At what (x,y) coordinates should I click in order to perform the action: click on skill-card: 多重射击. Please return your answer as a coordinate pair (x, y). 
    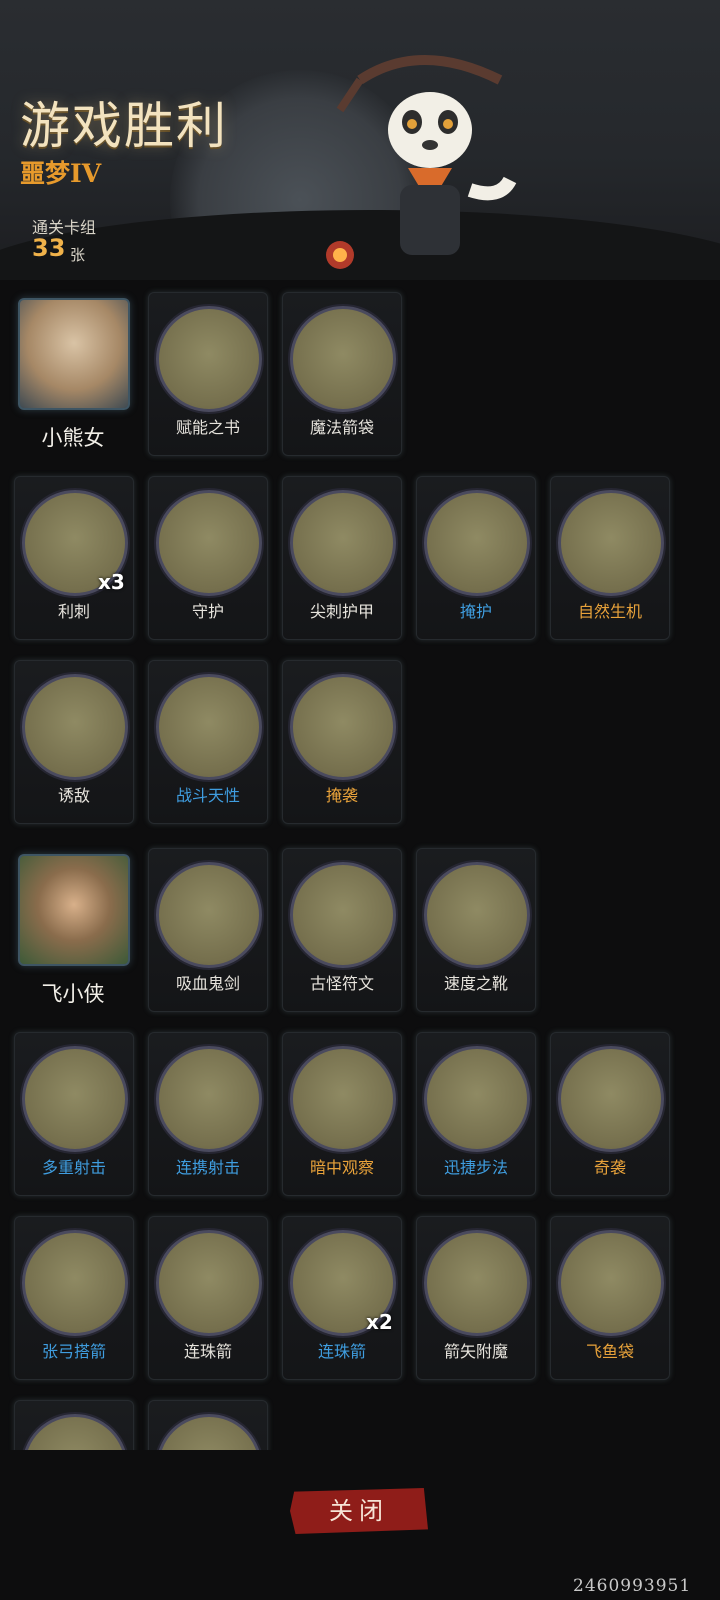
    Looking at the image, I should click on (74, 1114).